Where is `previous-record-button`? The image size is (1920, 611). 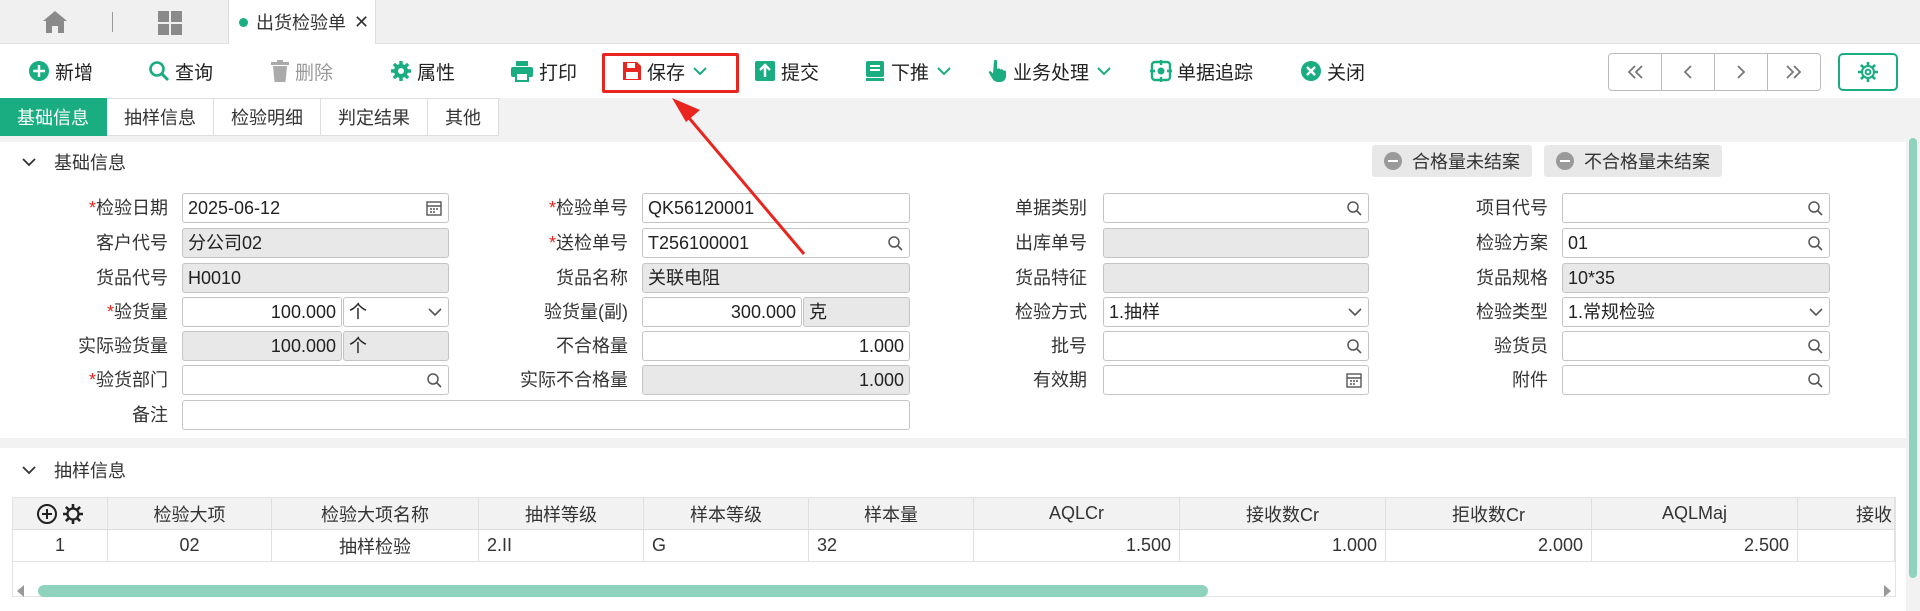 previous-record-button is located at coordinates (1688, 72).